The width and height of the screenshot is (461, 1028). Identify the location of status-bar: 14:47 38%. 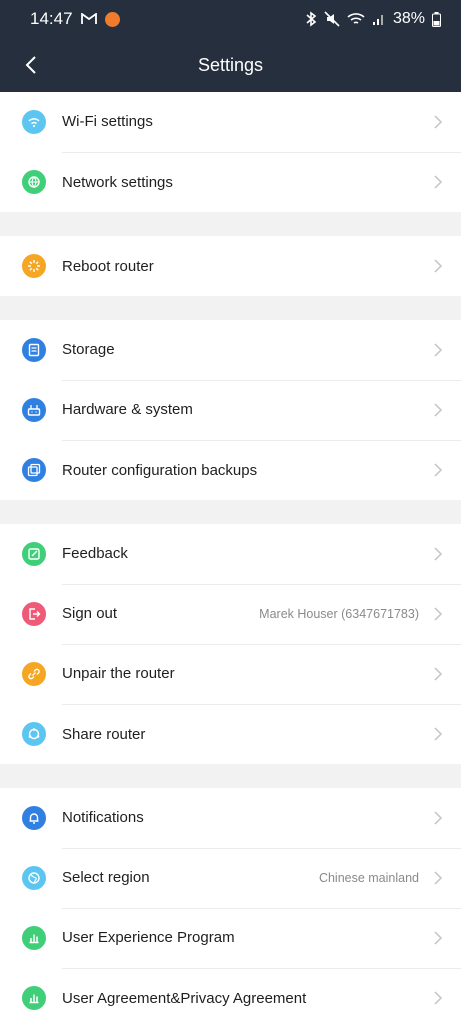
(230, 19).